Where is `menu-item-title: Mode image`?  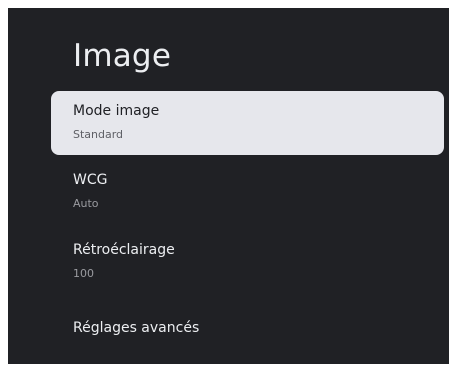
menu-item-title: Mode image is located at coordinates (116, 111).